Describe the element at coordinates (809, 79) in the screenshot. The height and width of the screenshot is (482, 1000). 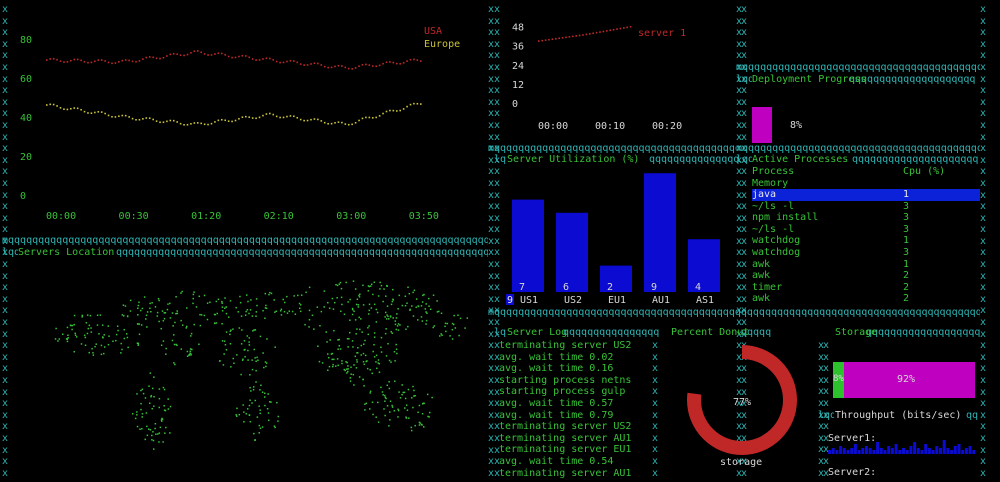
I see `deployment-progress-title: Deployment Progress` at that location.